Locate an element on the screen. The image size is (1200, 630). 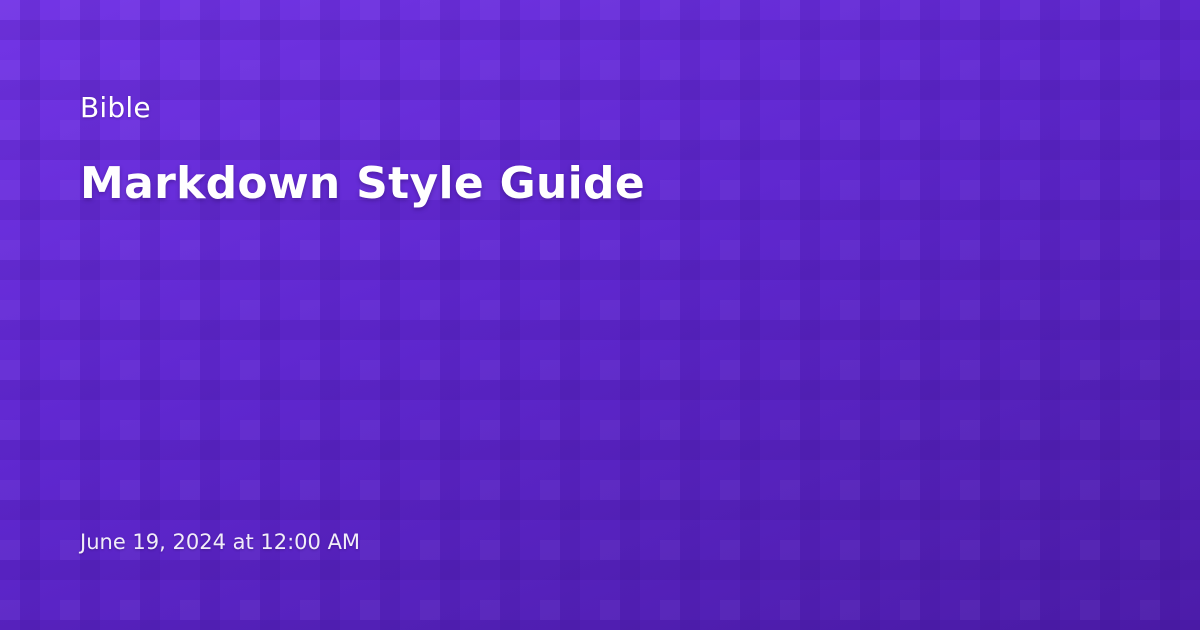
site-name: Bible is located at coordinates (115, 107).